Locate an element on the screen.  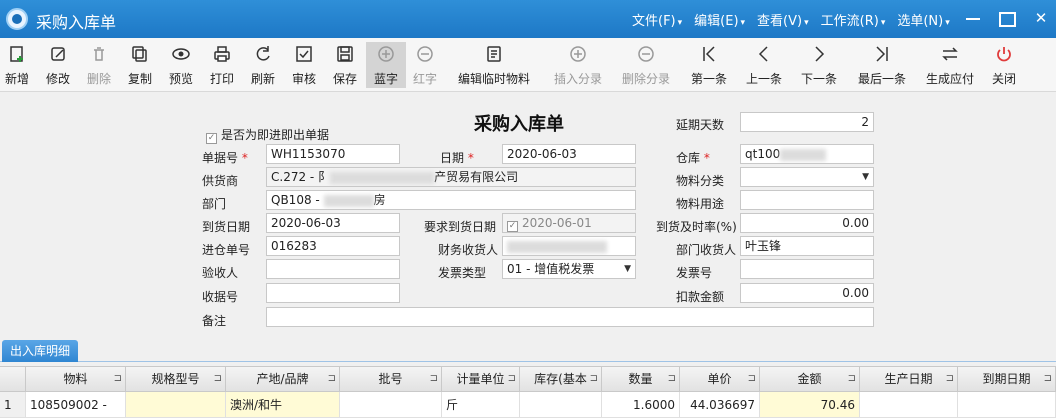
column-header-0: 物料 ⊐ is located at coordinates (76, 379).